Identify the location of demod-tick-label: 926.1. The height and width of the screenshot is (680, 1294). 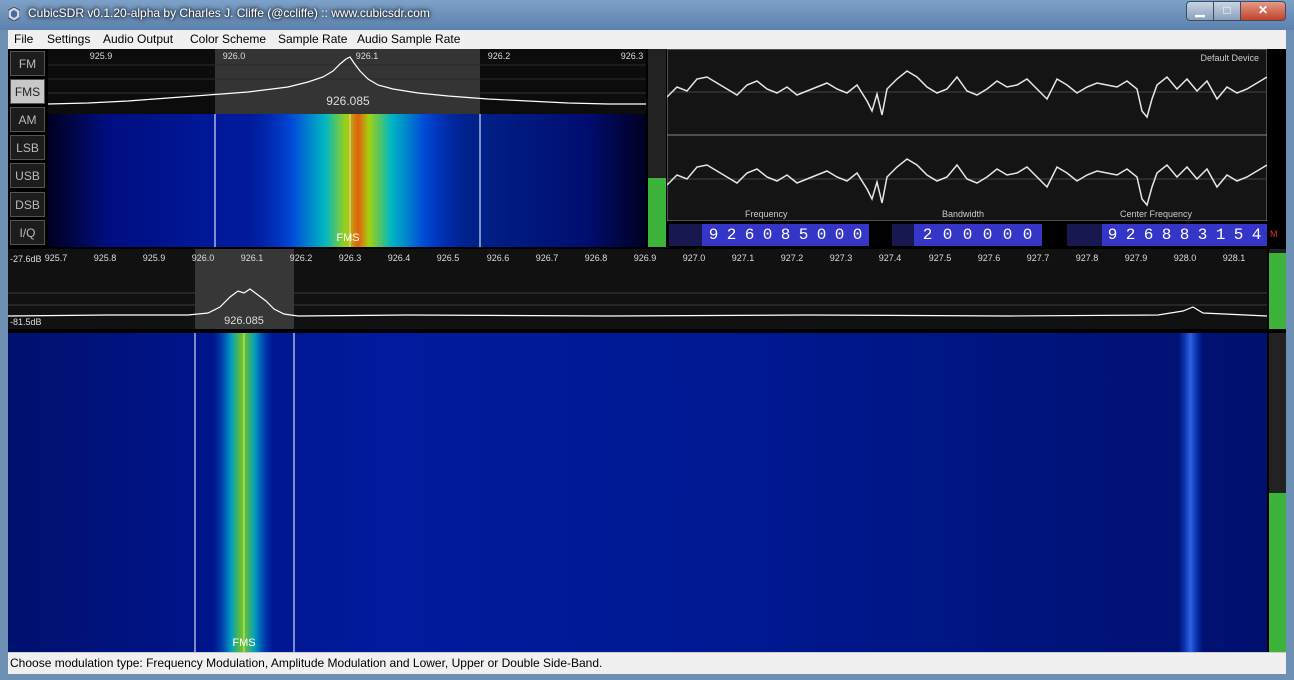
(367, 56).